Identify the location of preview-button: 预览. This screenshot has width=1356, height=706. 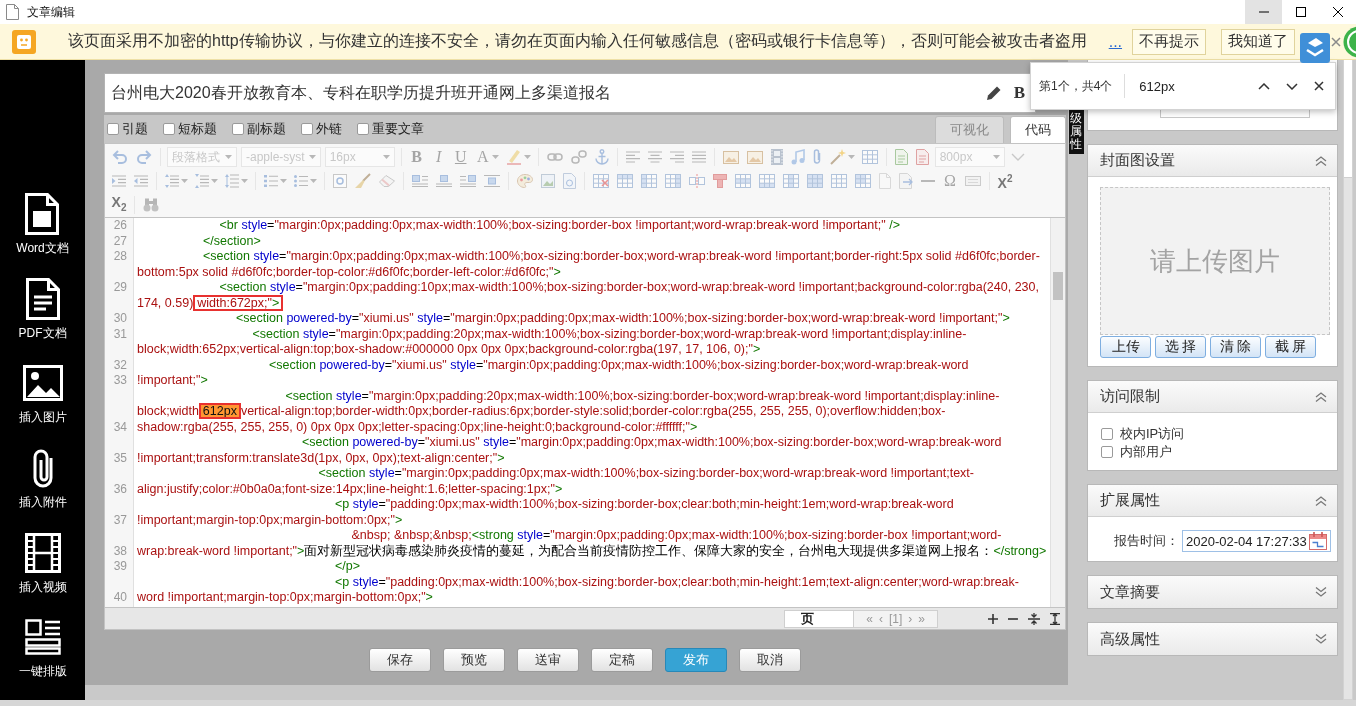
(474, 659).